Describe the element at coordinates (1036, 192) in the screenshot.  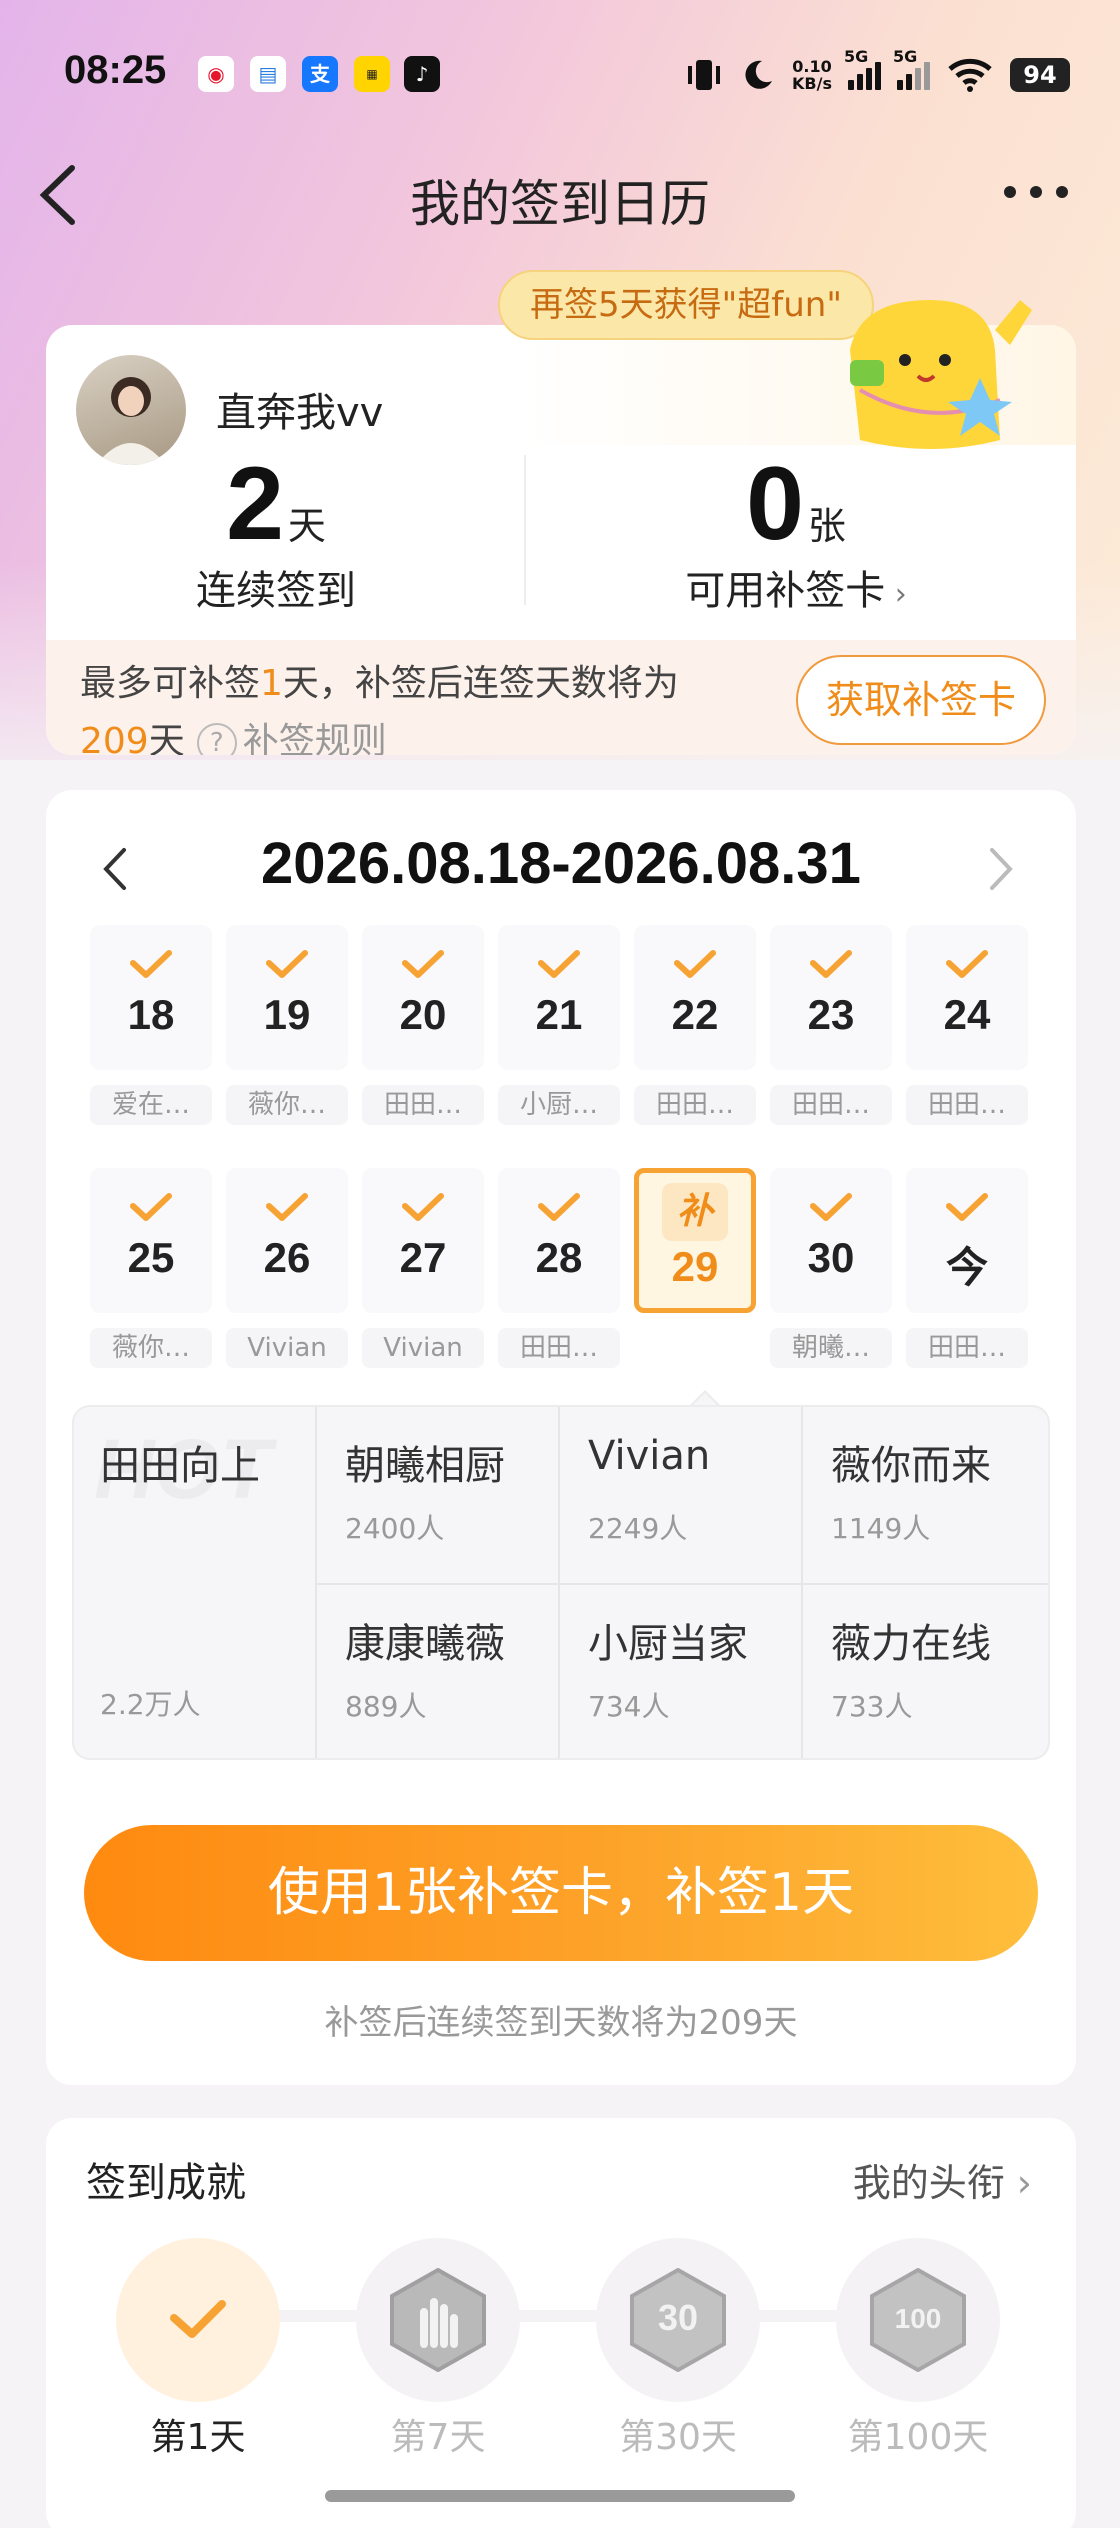
I see `more-options-icon` at that location.